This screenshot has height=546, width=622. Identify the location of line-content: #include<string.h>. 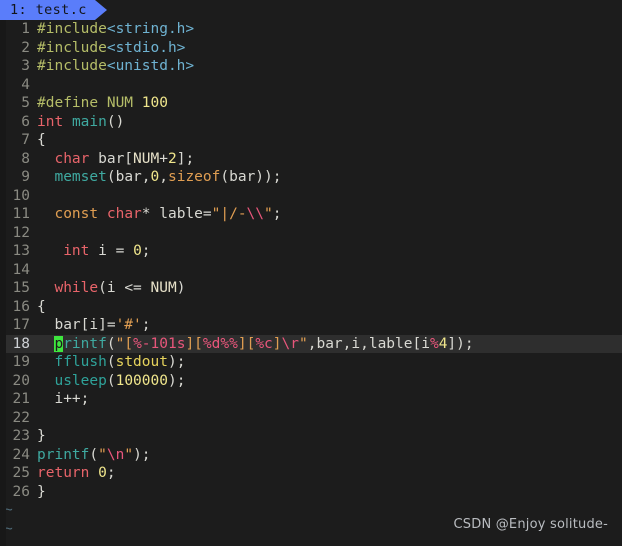
(116, 29).